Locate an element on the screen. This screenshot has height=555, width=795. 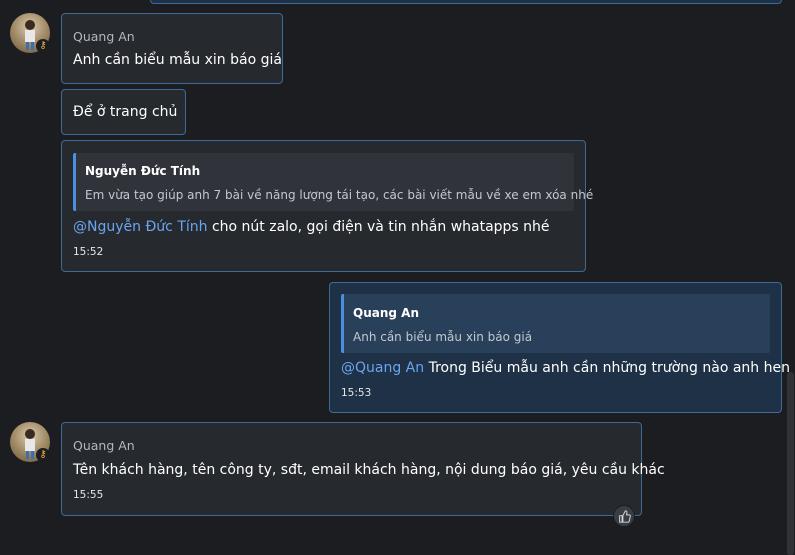
message-text: Để ở trang chủ is located at coordinates (125, 112).